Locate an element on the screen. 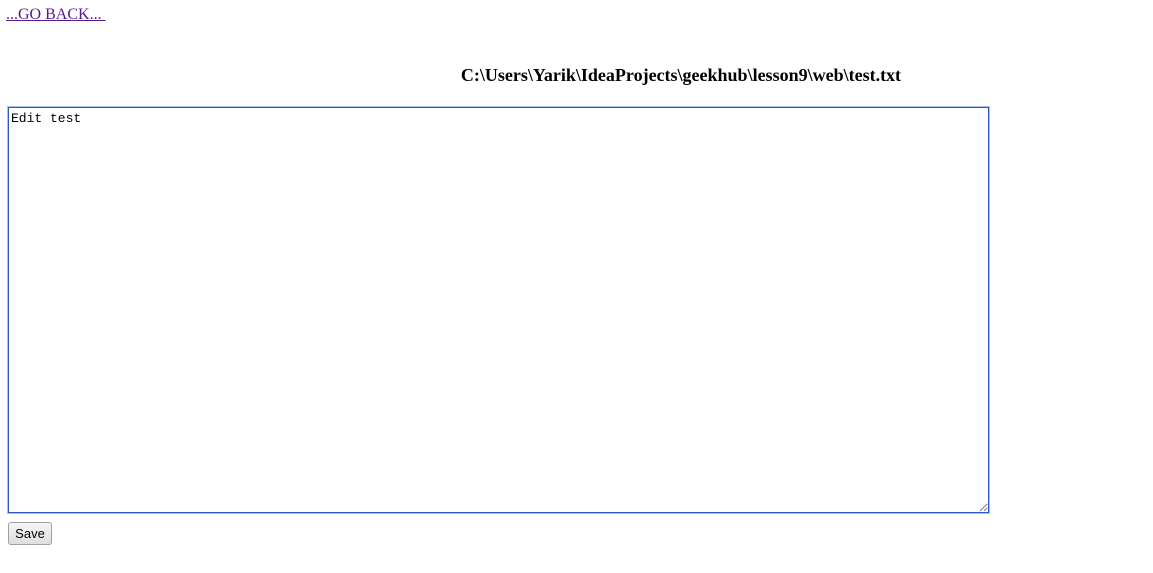 The image size is (1153, 573). save-button: Save is located at coordinates (30, 533).